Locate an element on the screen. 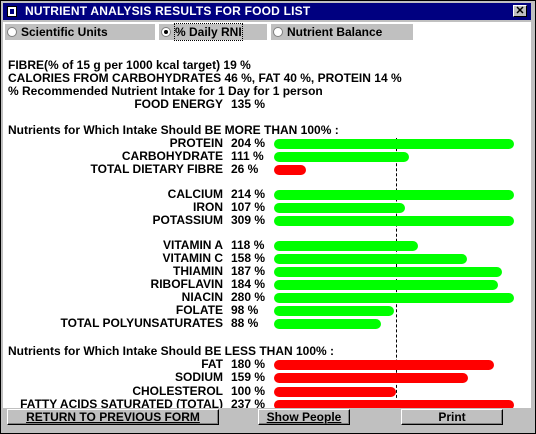  food-energy-value: 135 % is located at coordinates (248, 104).